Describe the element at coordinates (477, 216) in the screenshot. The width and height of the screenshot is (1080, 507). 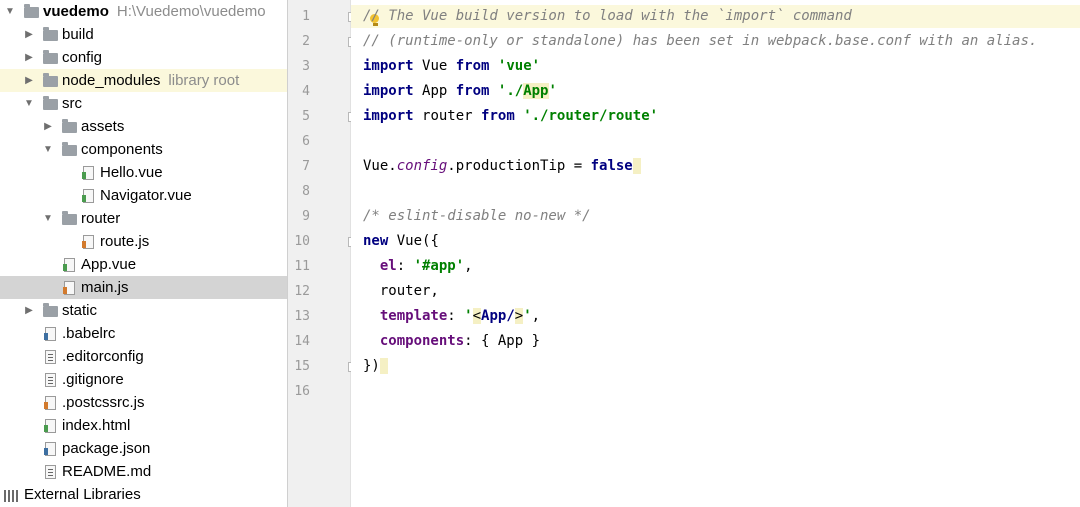
I see `code-line-9: /* eslint-disable no-new */` at that location.